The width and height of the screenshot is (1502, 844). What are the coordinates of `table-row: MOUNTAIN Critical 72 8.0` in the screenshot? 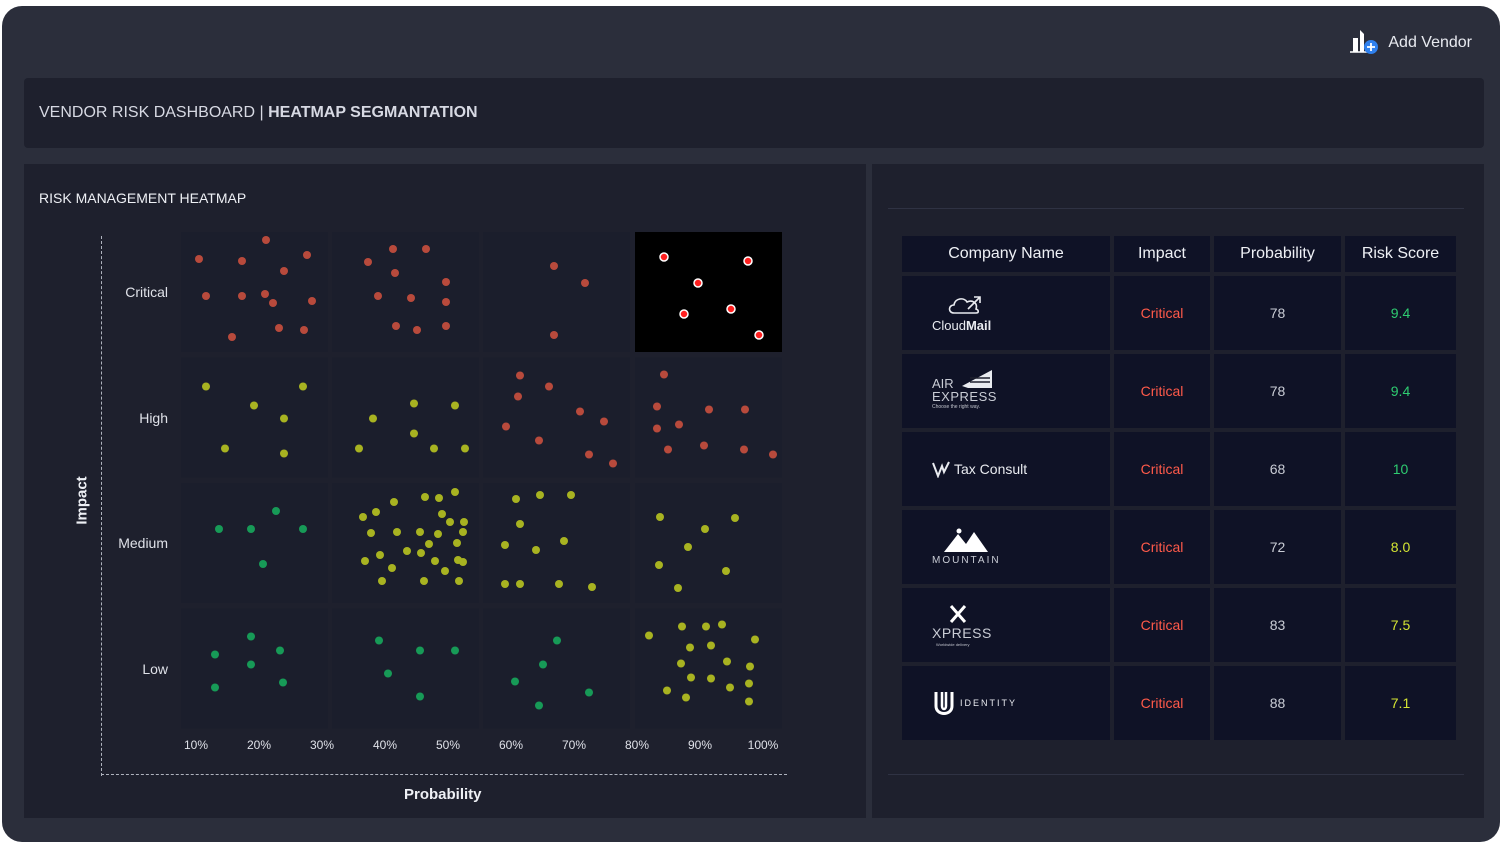 It's located at (1179, 547).